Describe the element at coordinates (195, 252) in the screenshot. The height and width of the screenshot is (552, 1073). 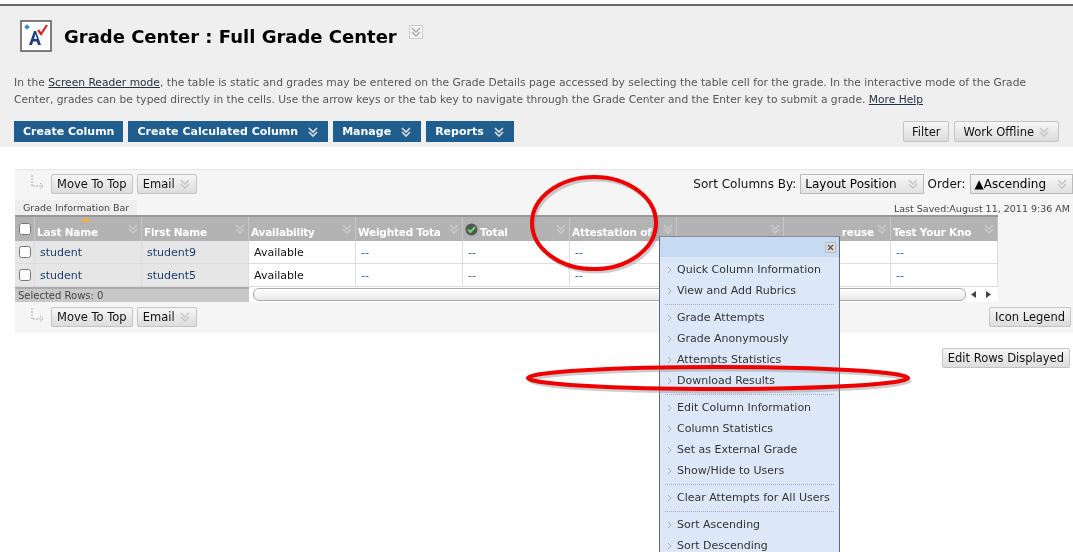
I see `table-cell: student9` at that location.